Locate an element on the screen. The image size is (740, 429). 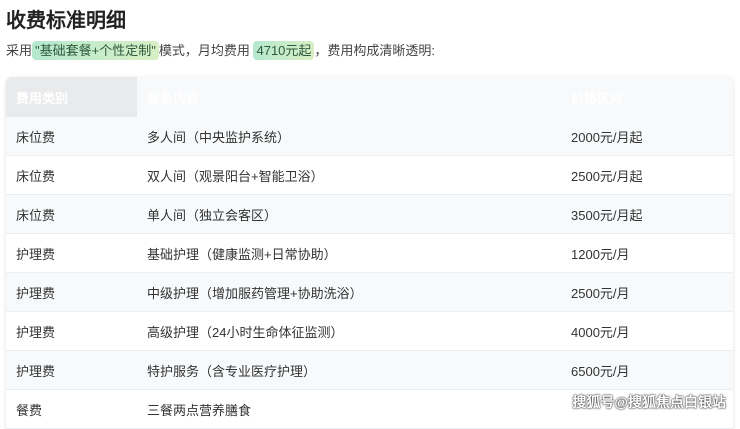
table-row: 护理费 基础护理（健康监测+日常协助） 1200元/月 is located at coordinates (369, 253).